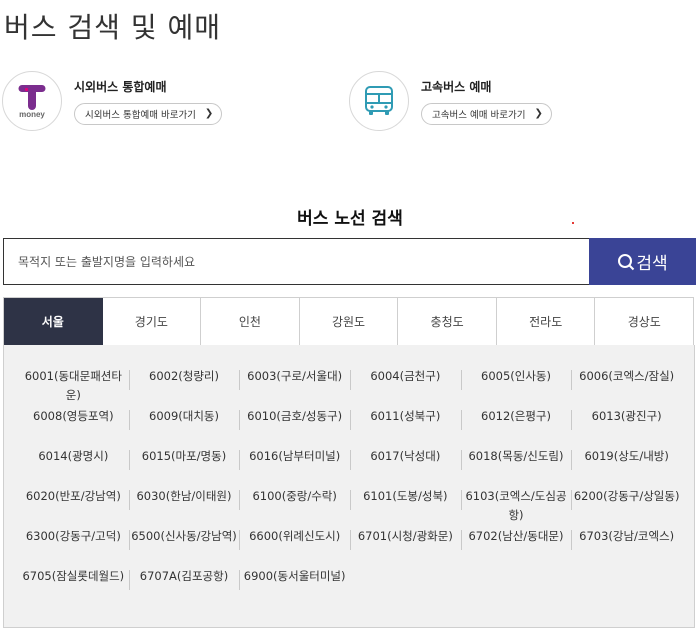 The width and height of the screenshot is (700, 631). Describe the element at coordinates (184, 467) in the screenshot. I see `route-item: 6015(마포/명동)` at that location.